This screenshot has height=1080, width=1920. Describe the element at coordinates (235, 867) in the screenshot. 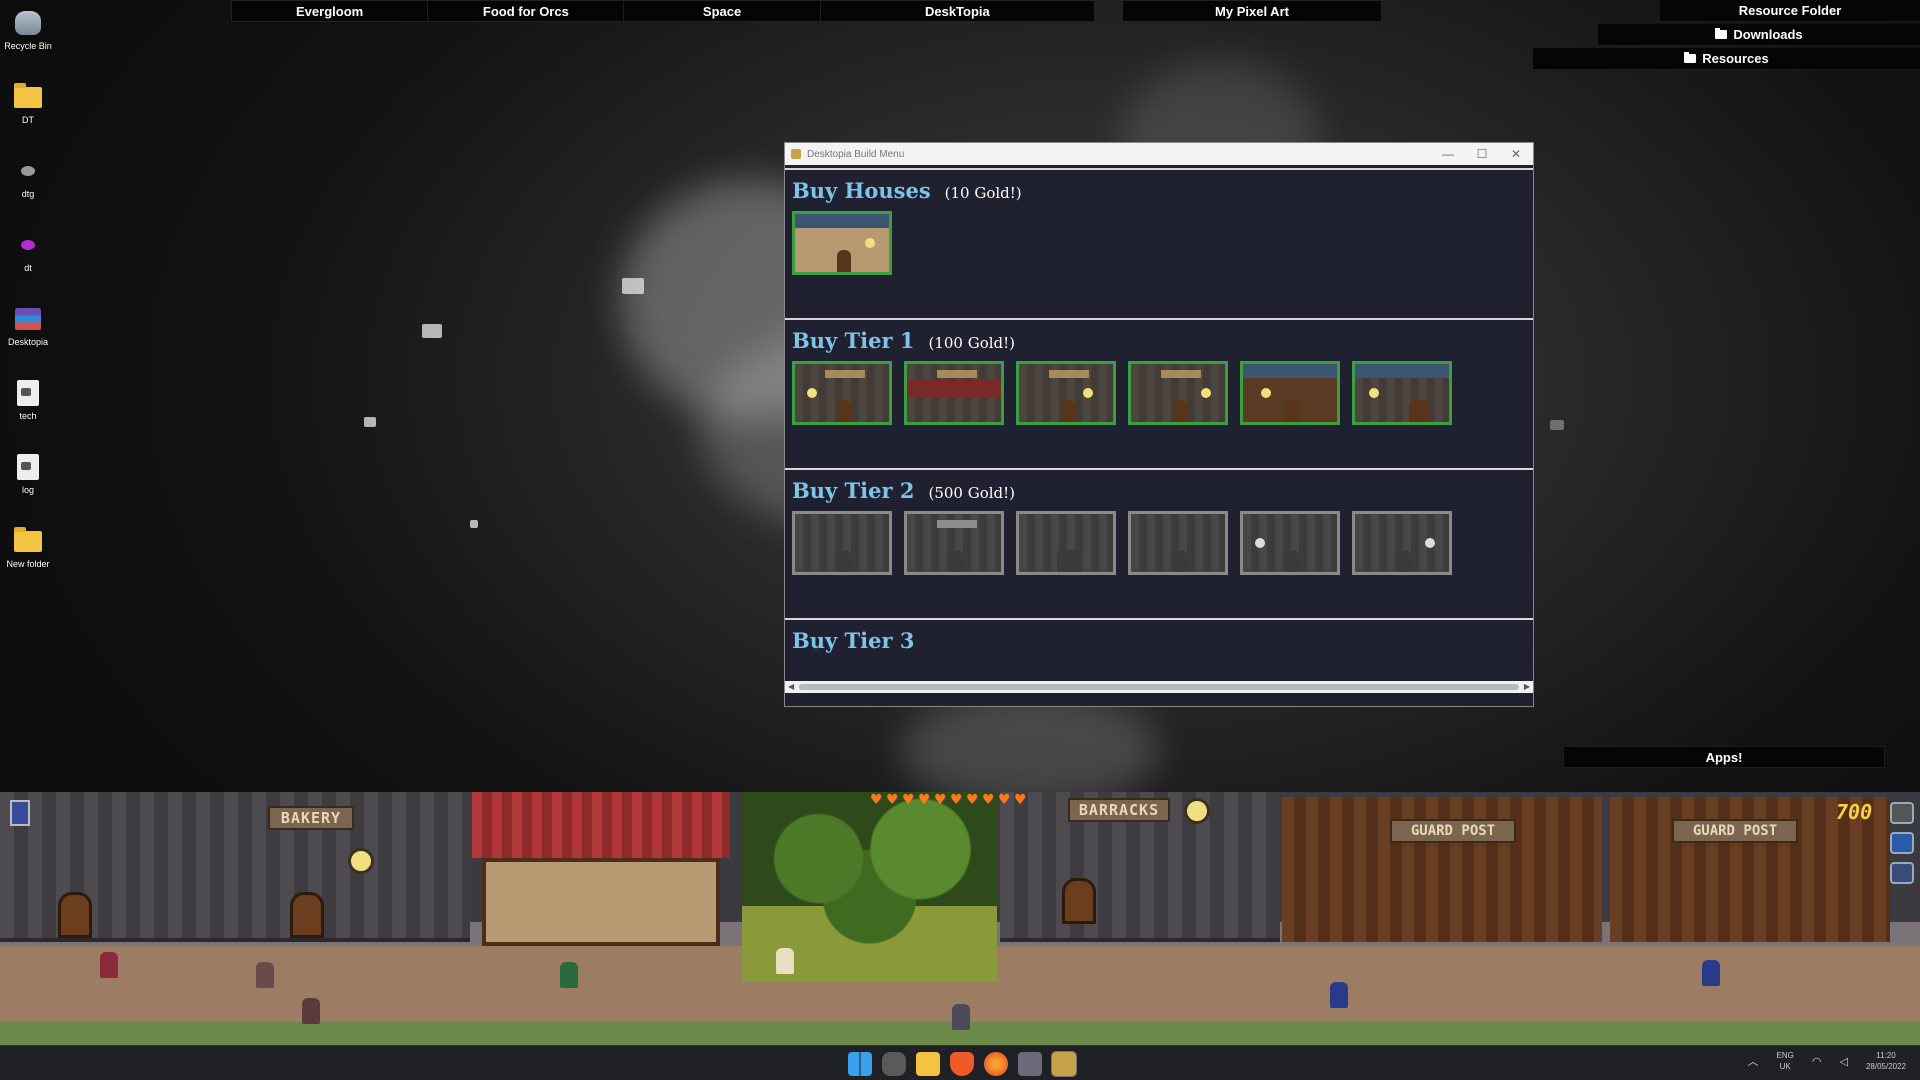

I see `building-bakery: BAKERY` at that location.